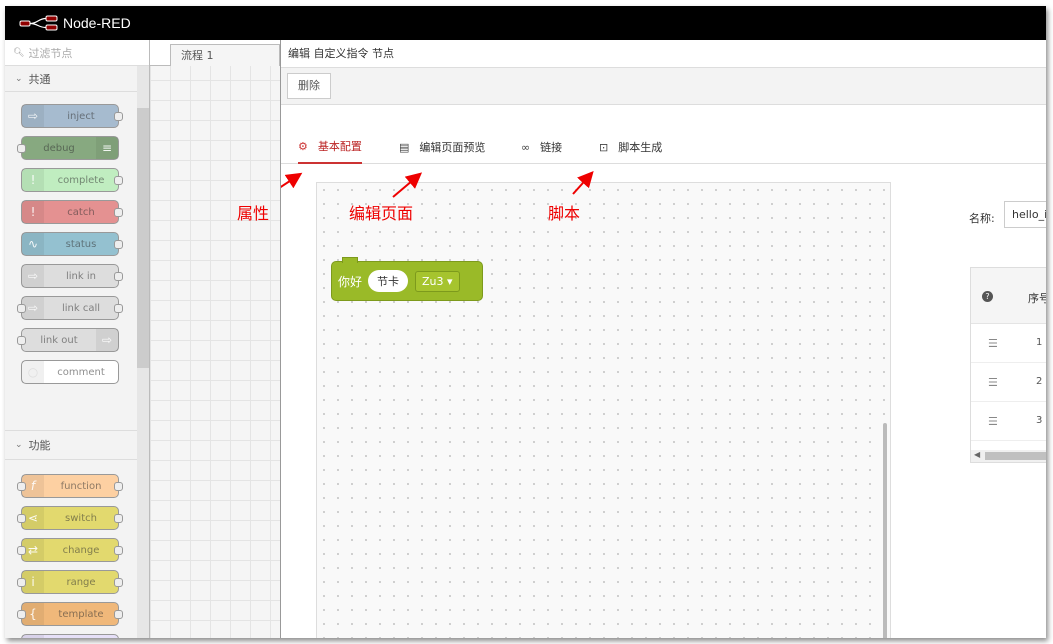 The width and height of the screenshot is (1053, 644). What do you see at coordinates (640, 147) in the screenshot?
I see `tab-label: 脚本生成` at bounding box center [640, 147].